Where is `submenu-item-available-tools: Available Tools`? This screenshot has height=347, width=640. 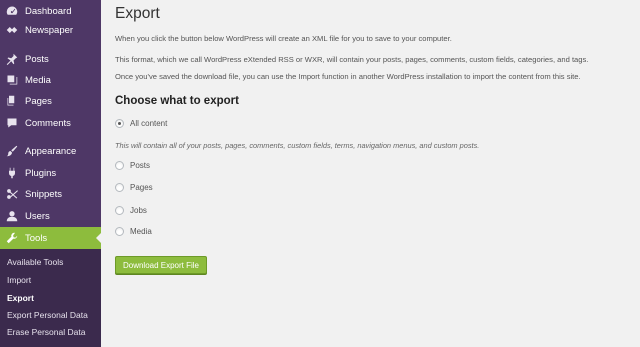 submenu-item-available-tools: Available Tools is located at coordinates (35, 262).